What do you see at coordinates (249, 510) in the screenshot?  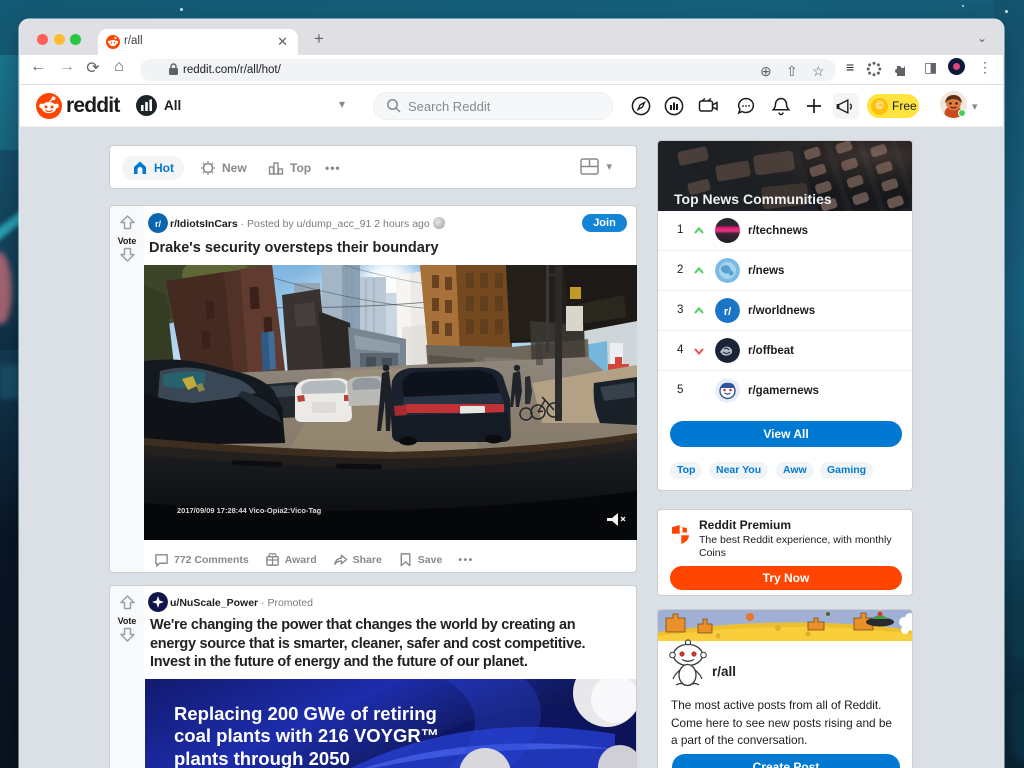 I see `svg-text:2017/09/09 17:28:44 Vico-Opia2: 2017/09/09 17:28:44 Vico-Opia2:Vico-Tag` at bounding box center [249, 510].